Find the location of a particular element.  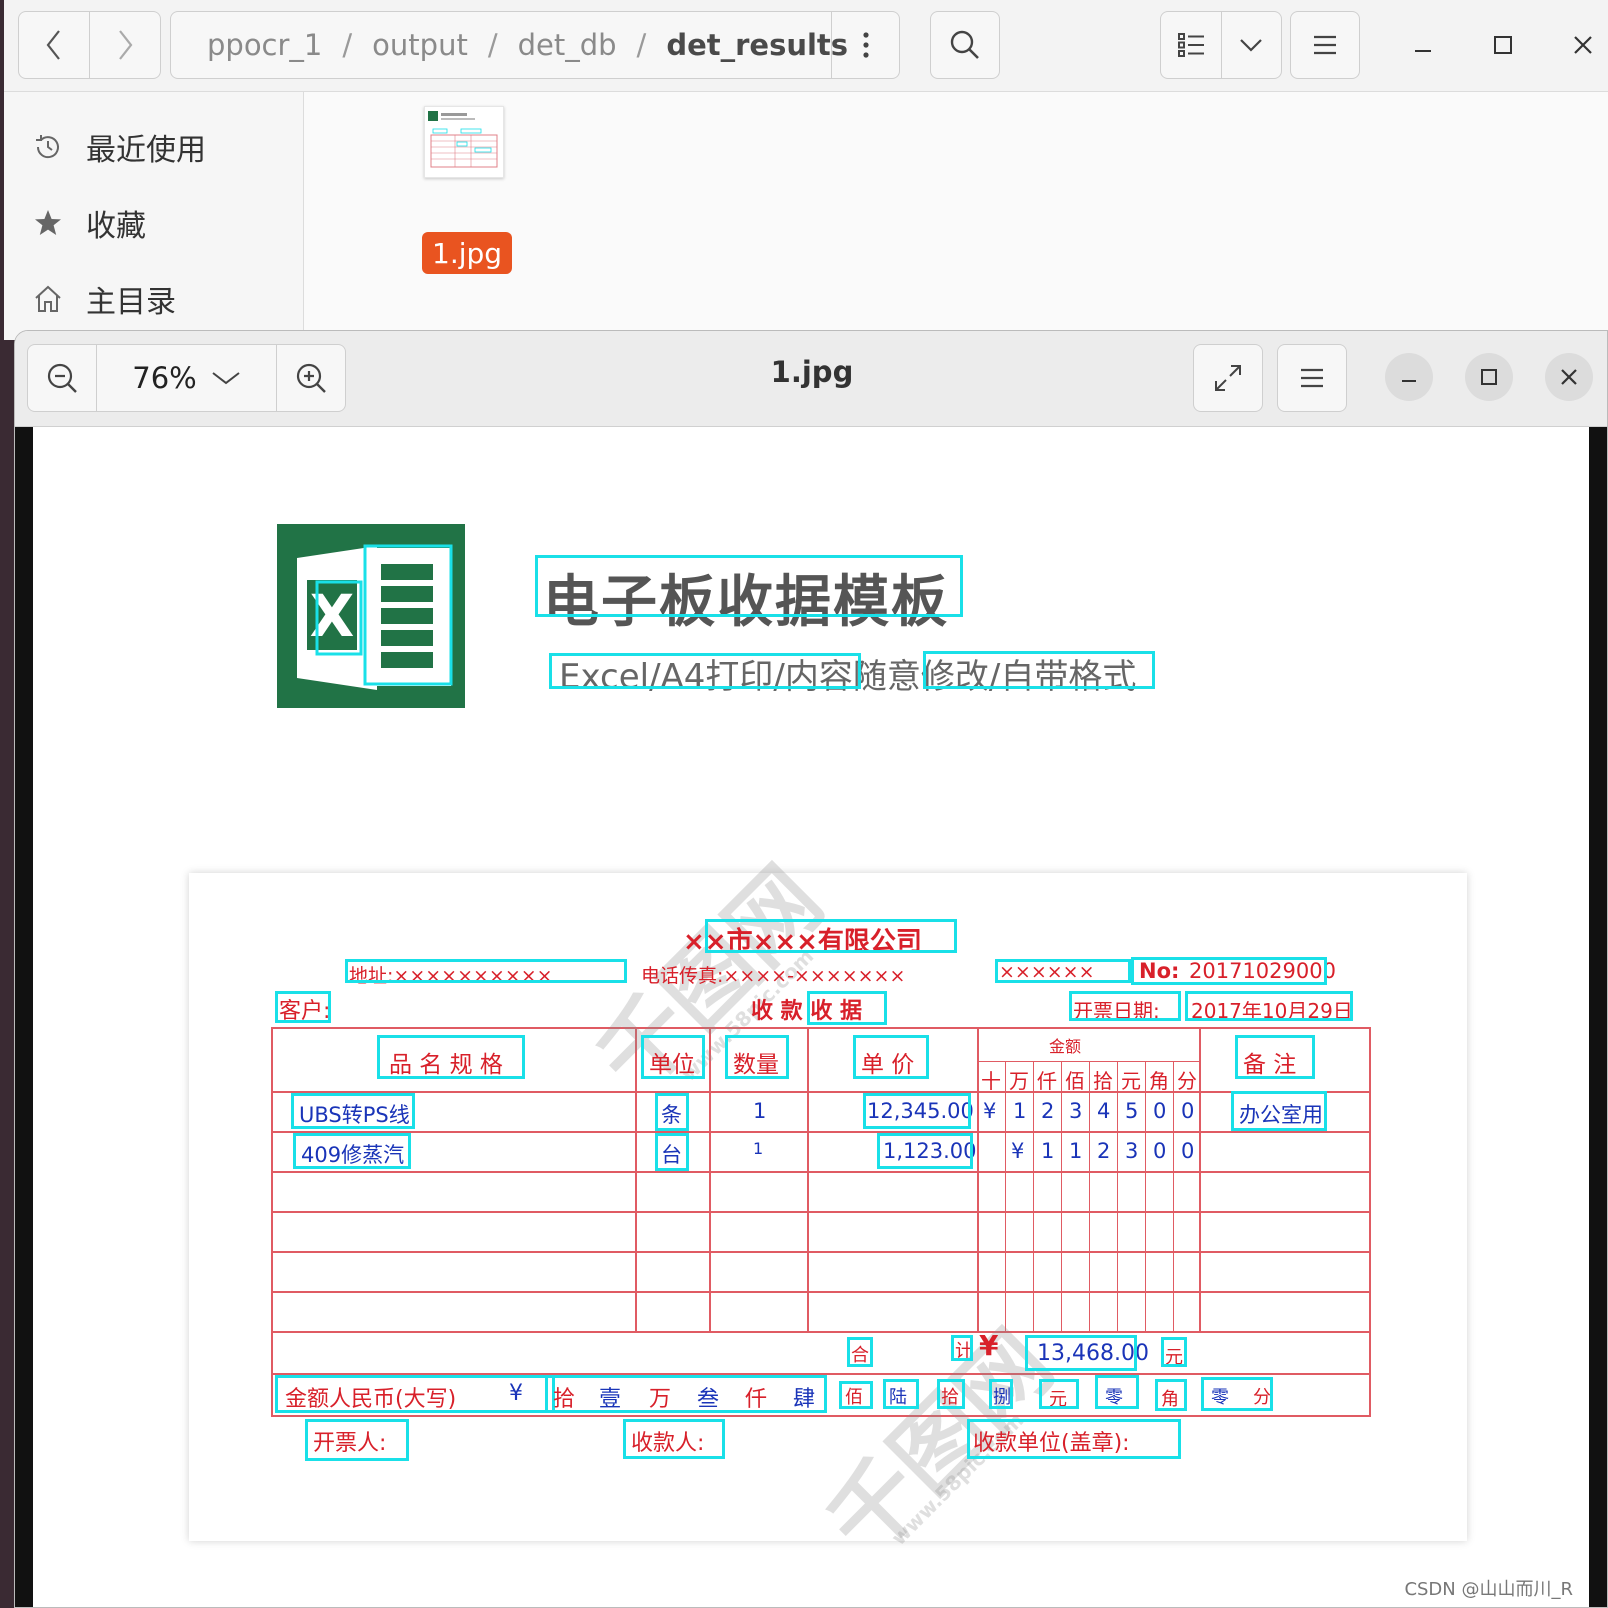

row1-digit: ¥ is located at coordinates (990, 1111).